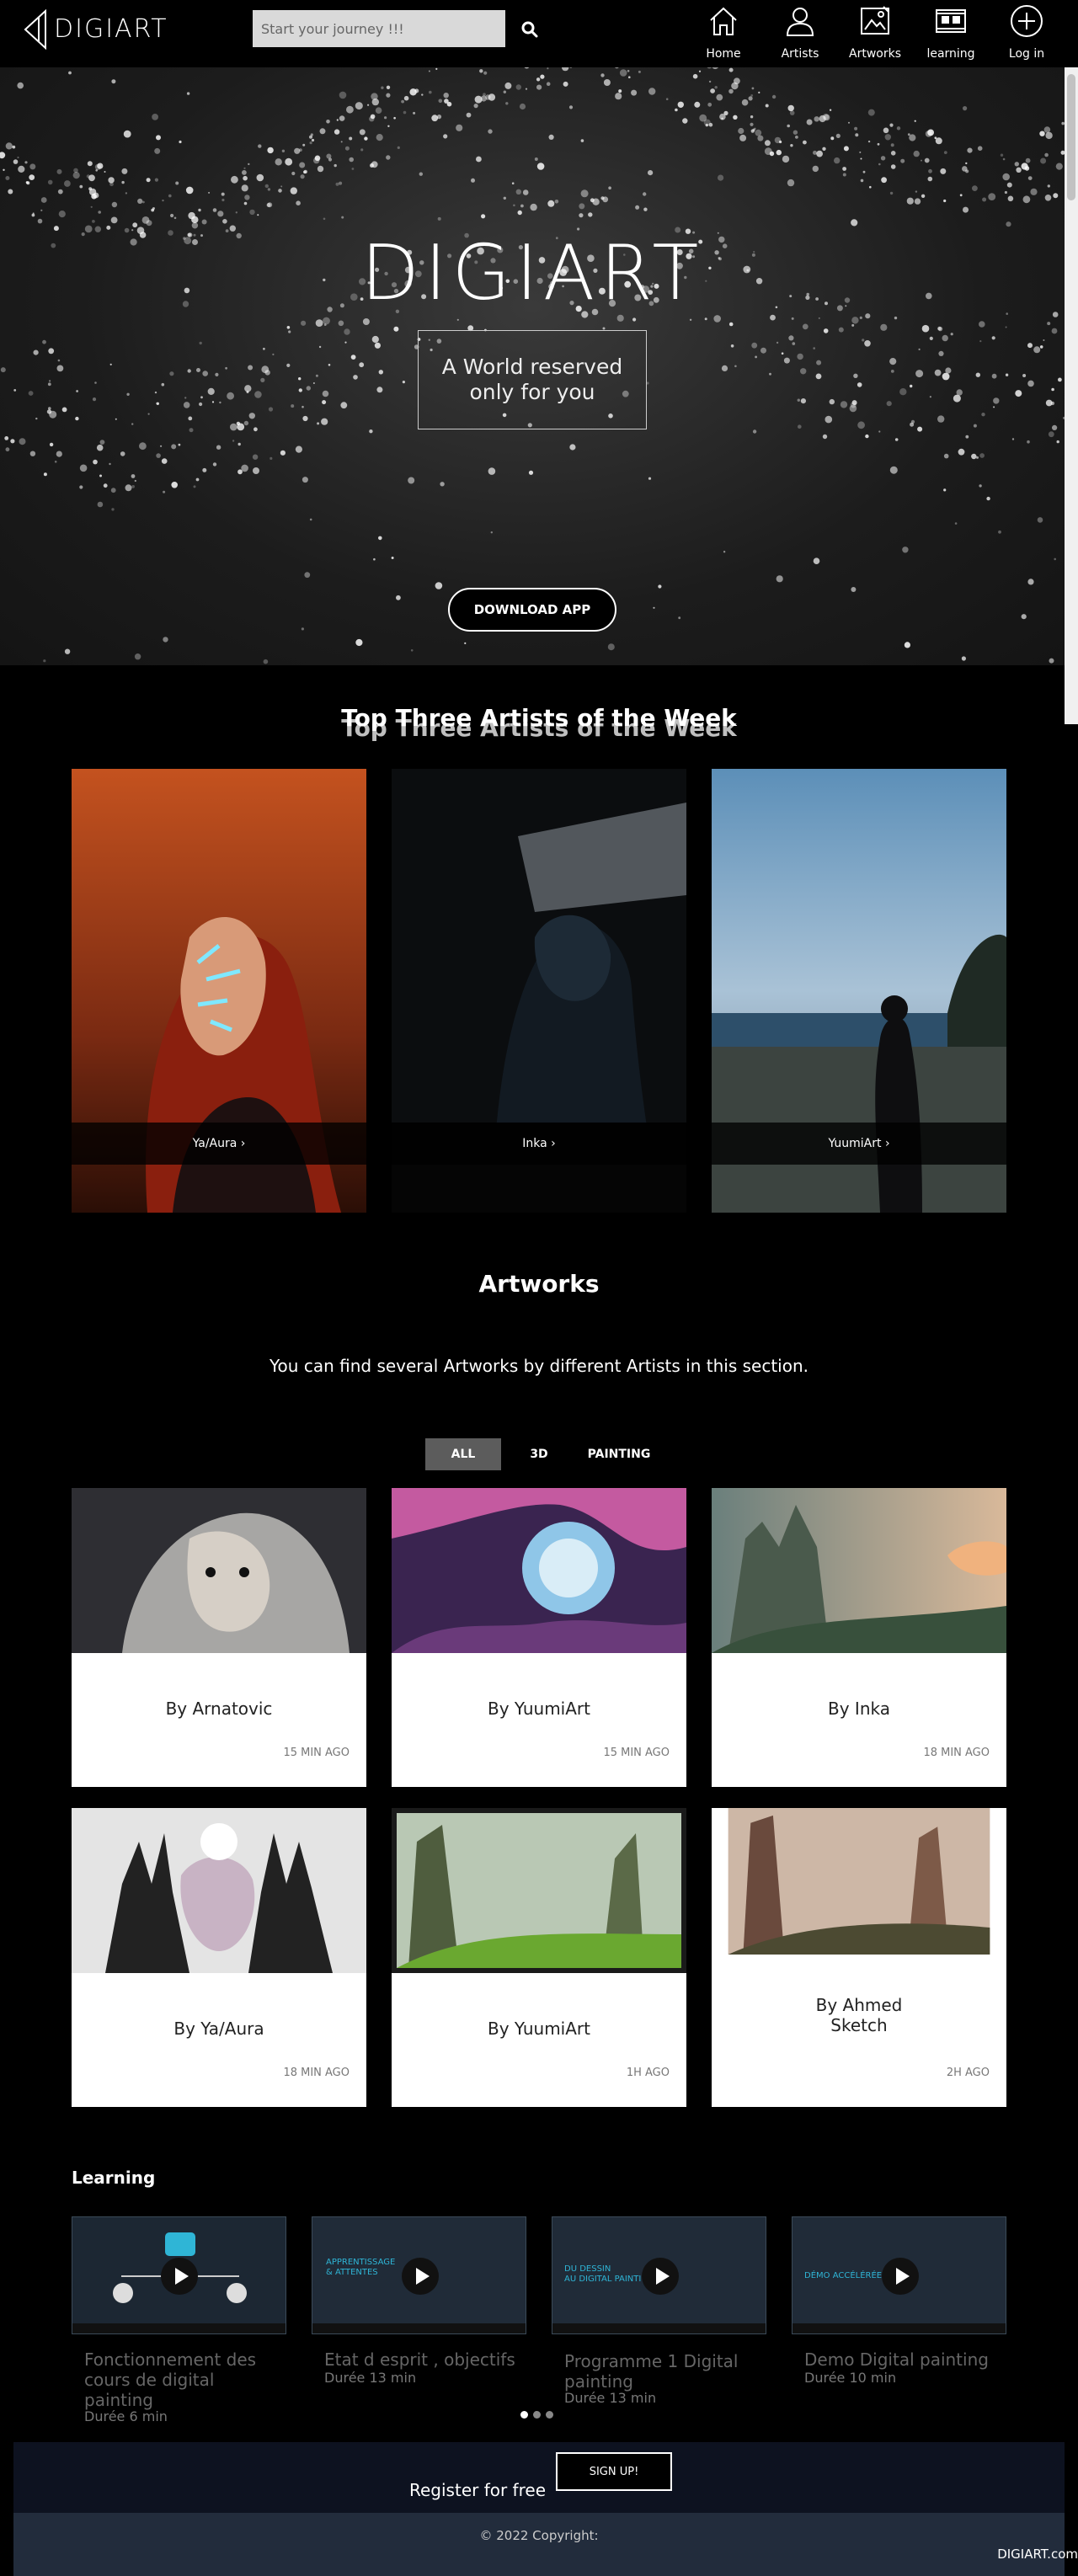 The height and width of the screenshot is (2576, 1078). What do you see at coordinates (951, 31) in the screenshot?
I see `nav-learning: learning` at bounding box center [951, 31].